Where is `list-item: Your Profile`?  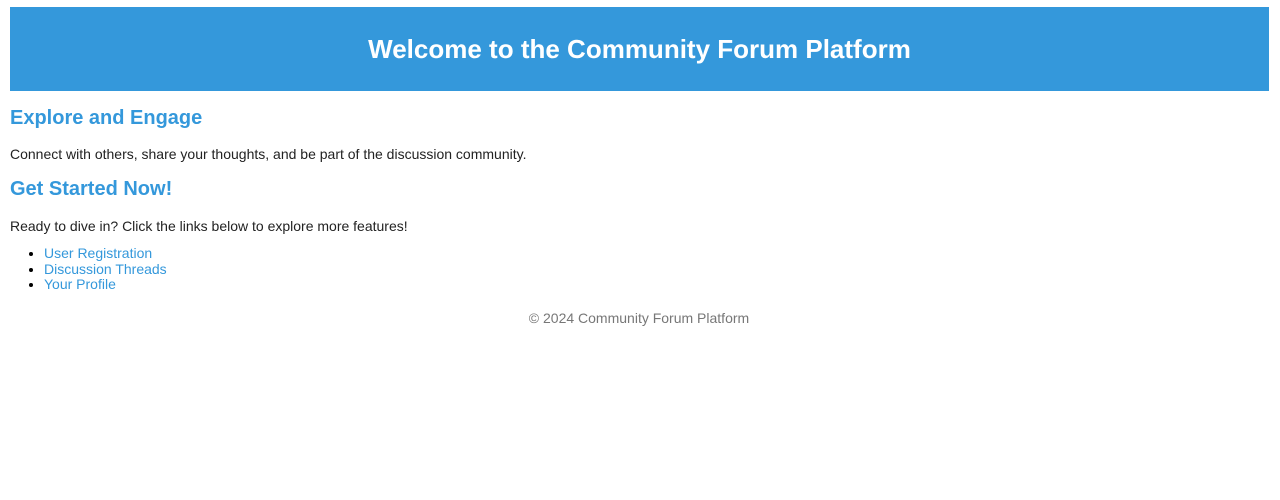 list-item: Your Profile is located at coordinates (105, 284).